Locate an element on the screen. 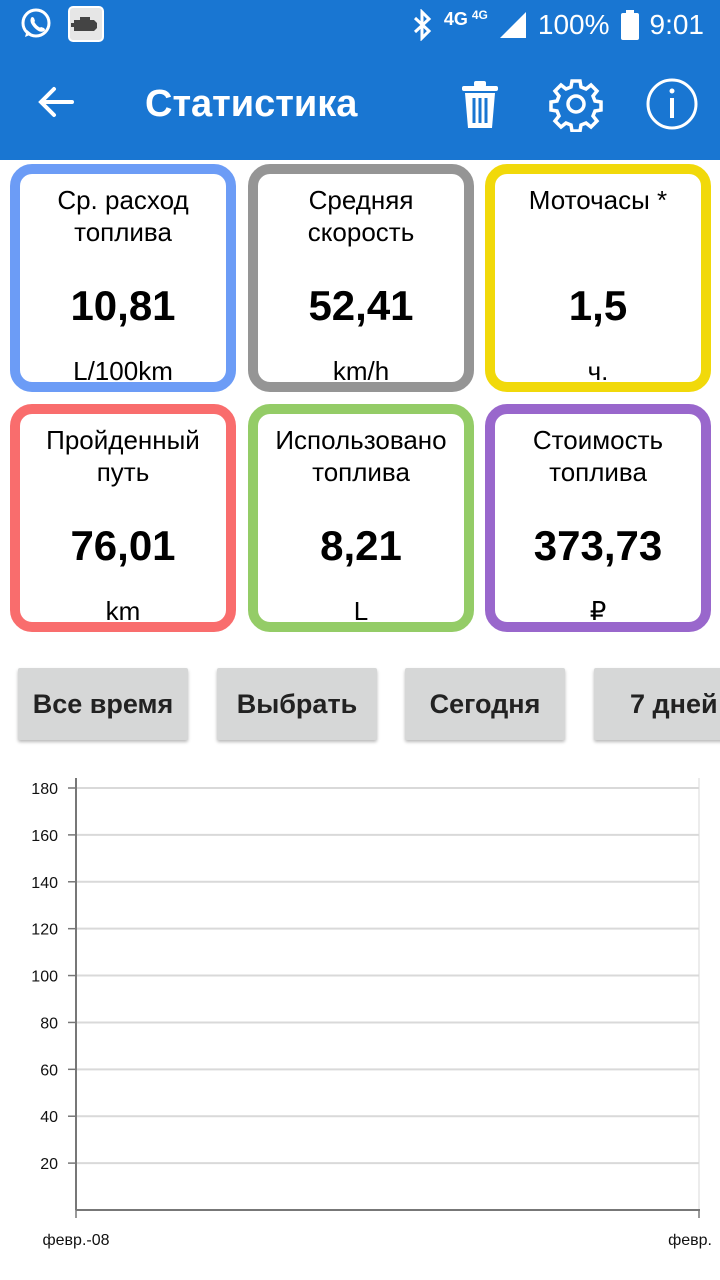 The width and height of the screenshot is (720, 1280). card-avg-speed: Средняя скорость 52,41 km/h is located at coordinates (361, 278).